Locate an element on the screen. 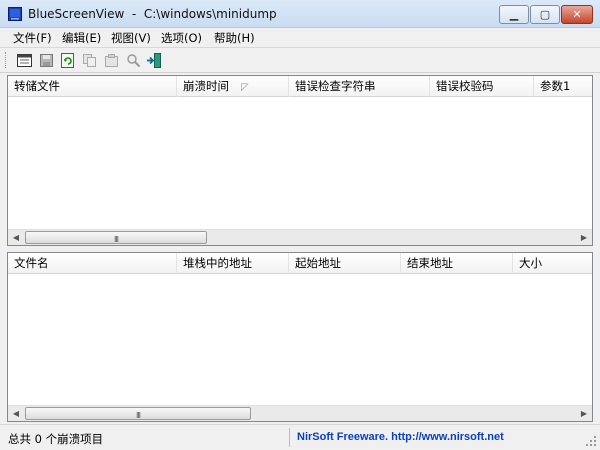  column-crash-time: 崩溃时间 ◸ is located at coordinates (233, 86).